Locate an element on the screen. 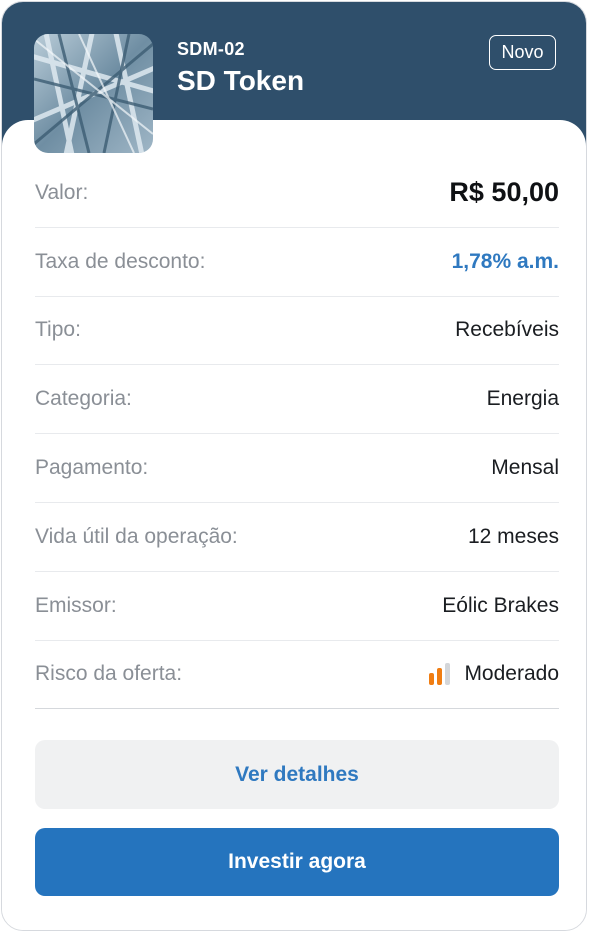 This screenshot has width=590, height=934. category-label: Categoria: is located at coordinates (83, 399).